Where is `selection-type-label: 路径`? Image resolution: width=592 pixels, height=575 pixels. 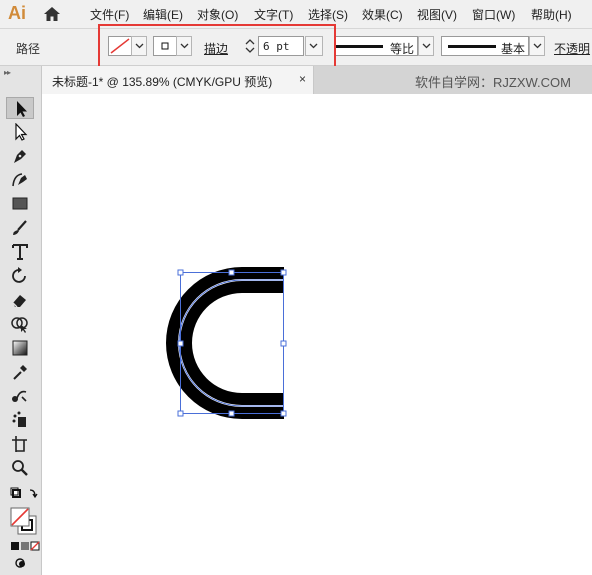 selection-type-label: 路径 is located at coordinates (28, 49).